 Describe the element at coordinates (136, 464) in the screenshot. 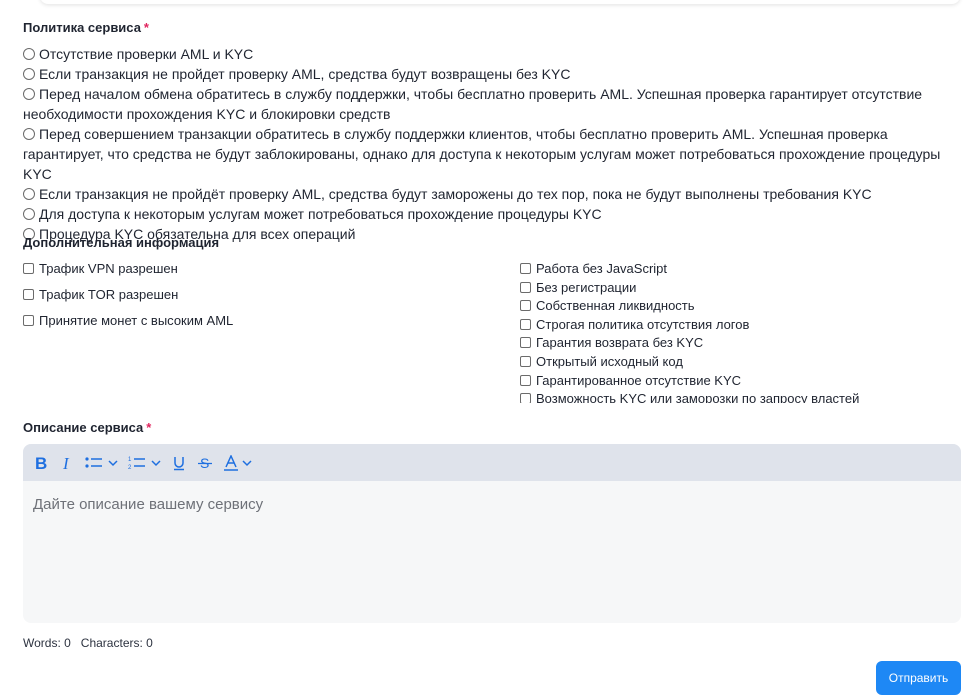

I see `numbered-list-icon: 1 2` at that location.